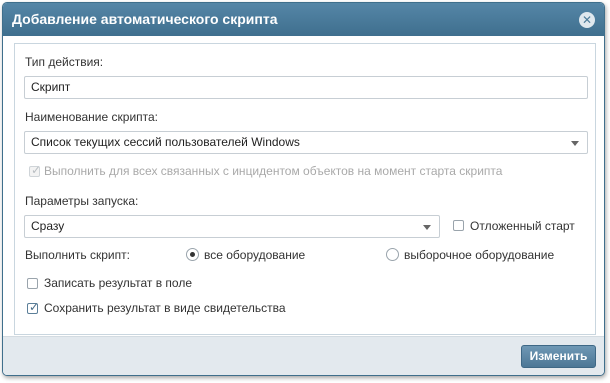  What do you see at coordinates (145, 19) in the screenshot?
I see `dialog-title: Добавление автоматического скрипта` at bounding box center [145, 19].